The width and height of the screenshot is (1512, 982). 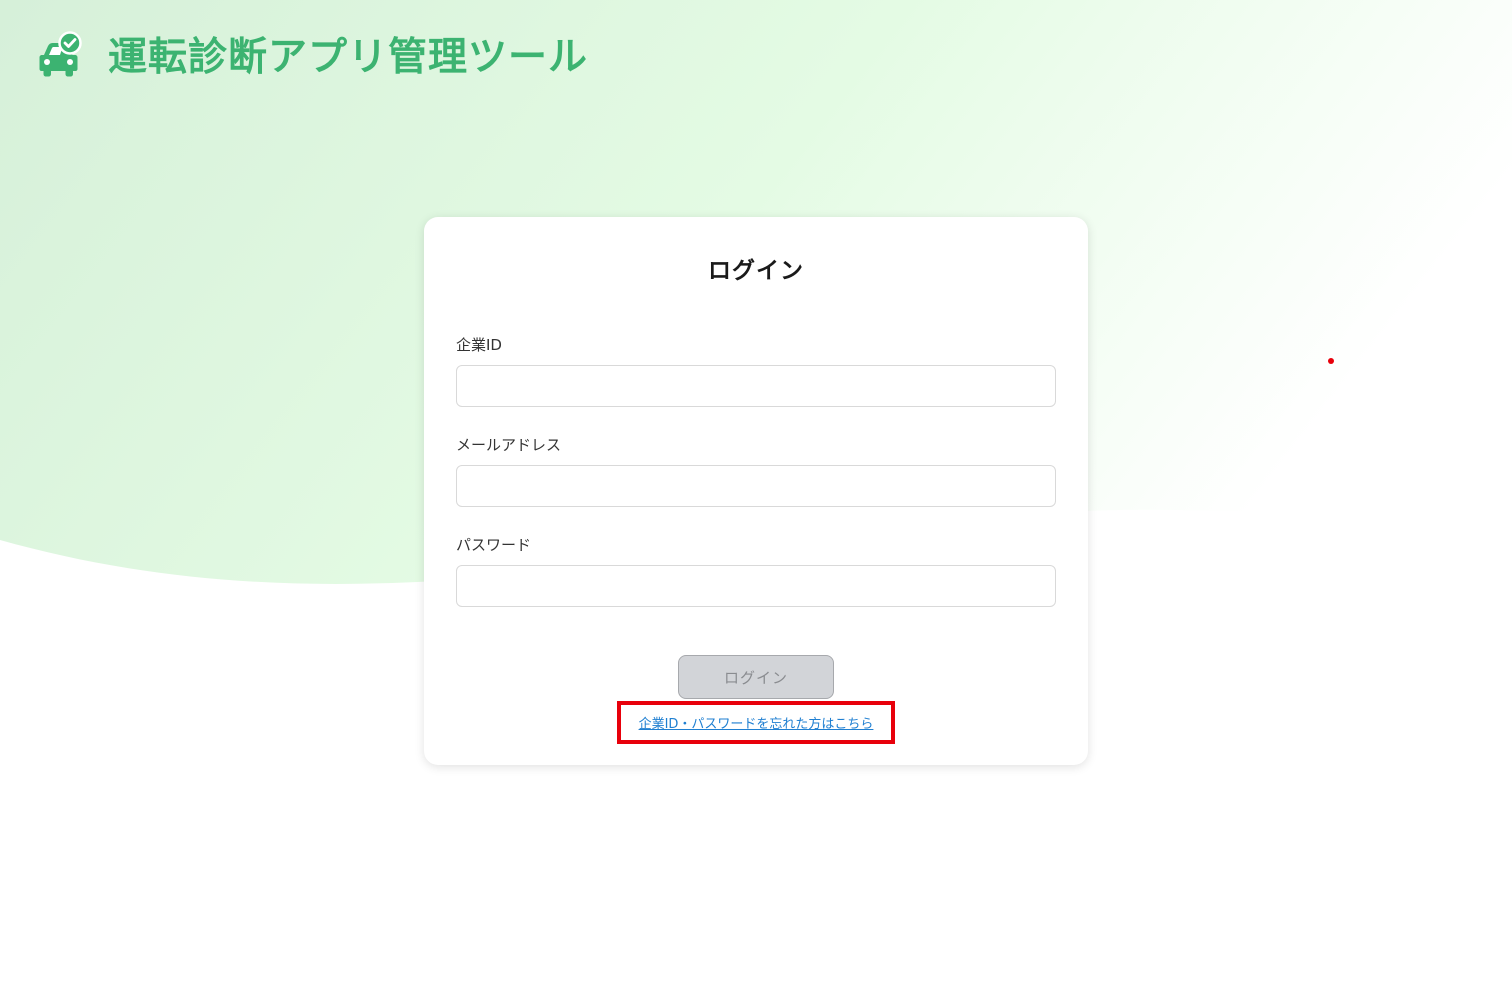 I want to click on forgot-link-highlight: 企業ID・パスワードを忘れた方はこちら, so click(x=756, y=722).